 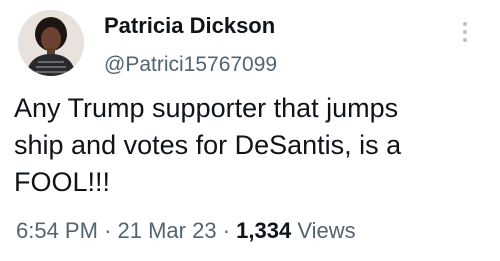 I want to click on author-handle: @Patrici15767099, so click(x=190, y=65).